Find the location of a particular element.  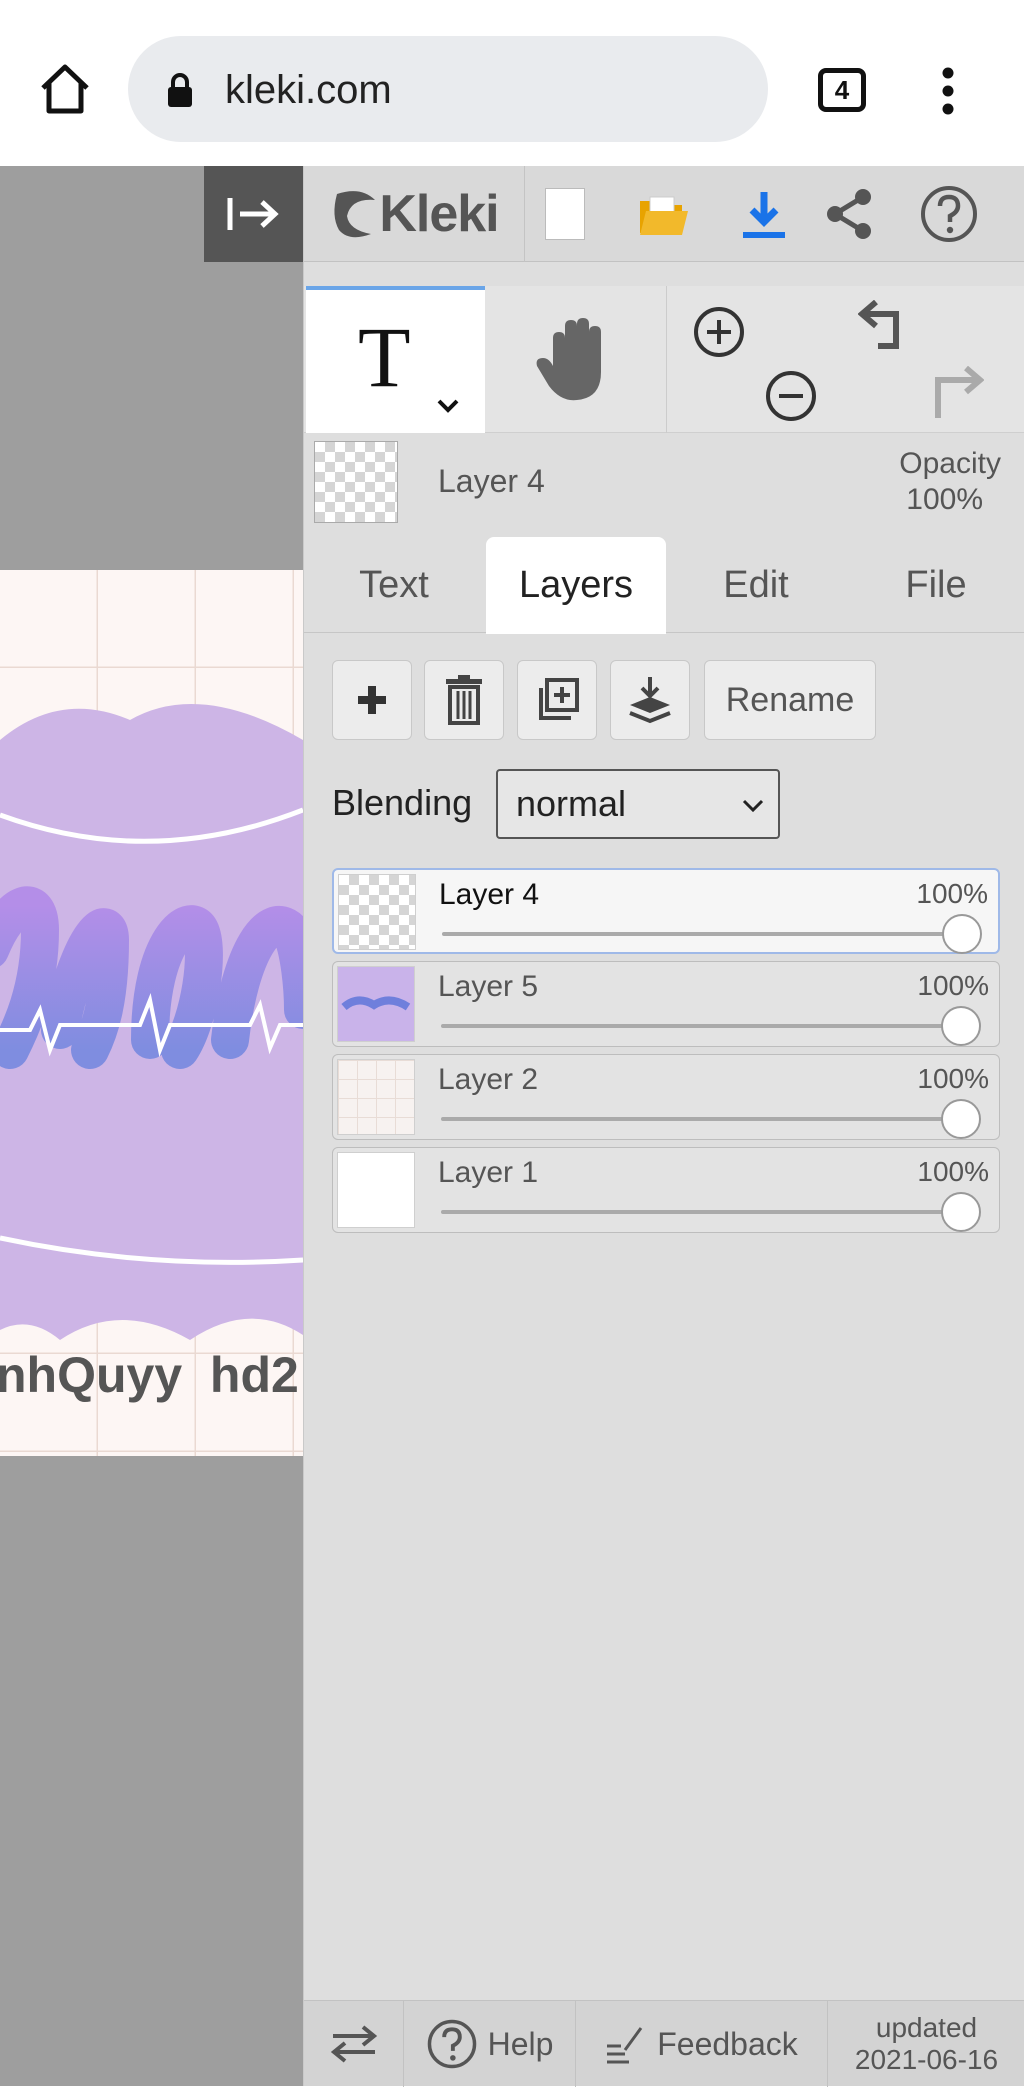

help-icon is located at coordinates (949, 214).